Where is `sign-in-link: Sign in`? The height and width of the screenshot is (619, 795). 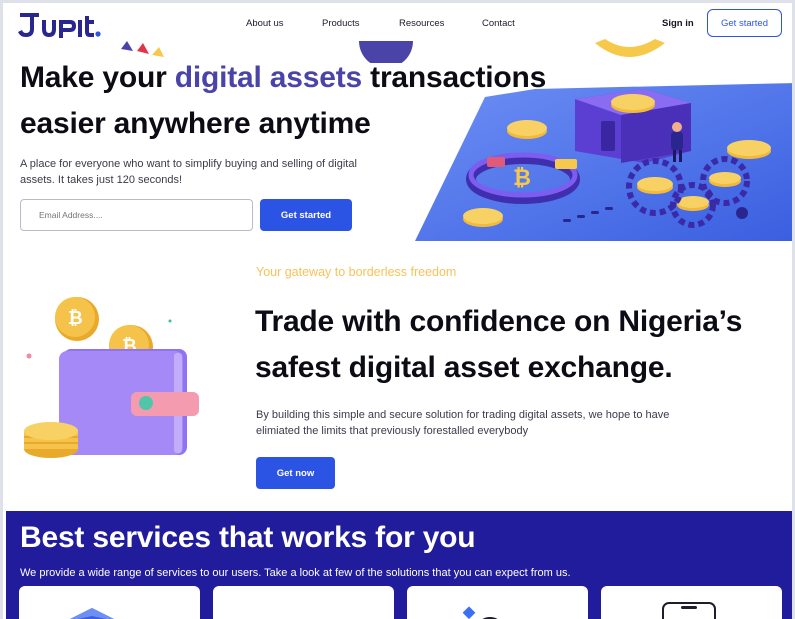
sign-in-link: Sign in is located at coordinates (678, 23).